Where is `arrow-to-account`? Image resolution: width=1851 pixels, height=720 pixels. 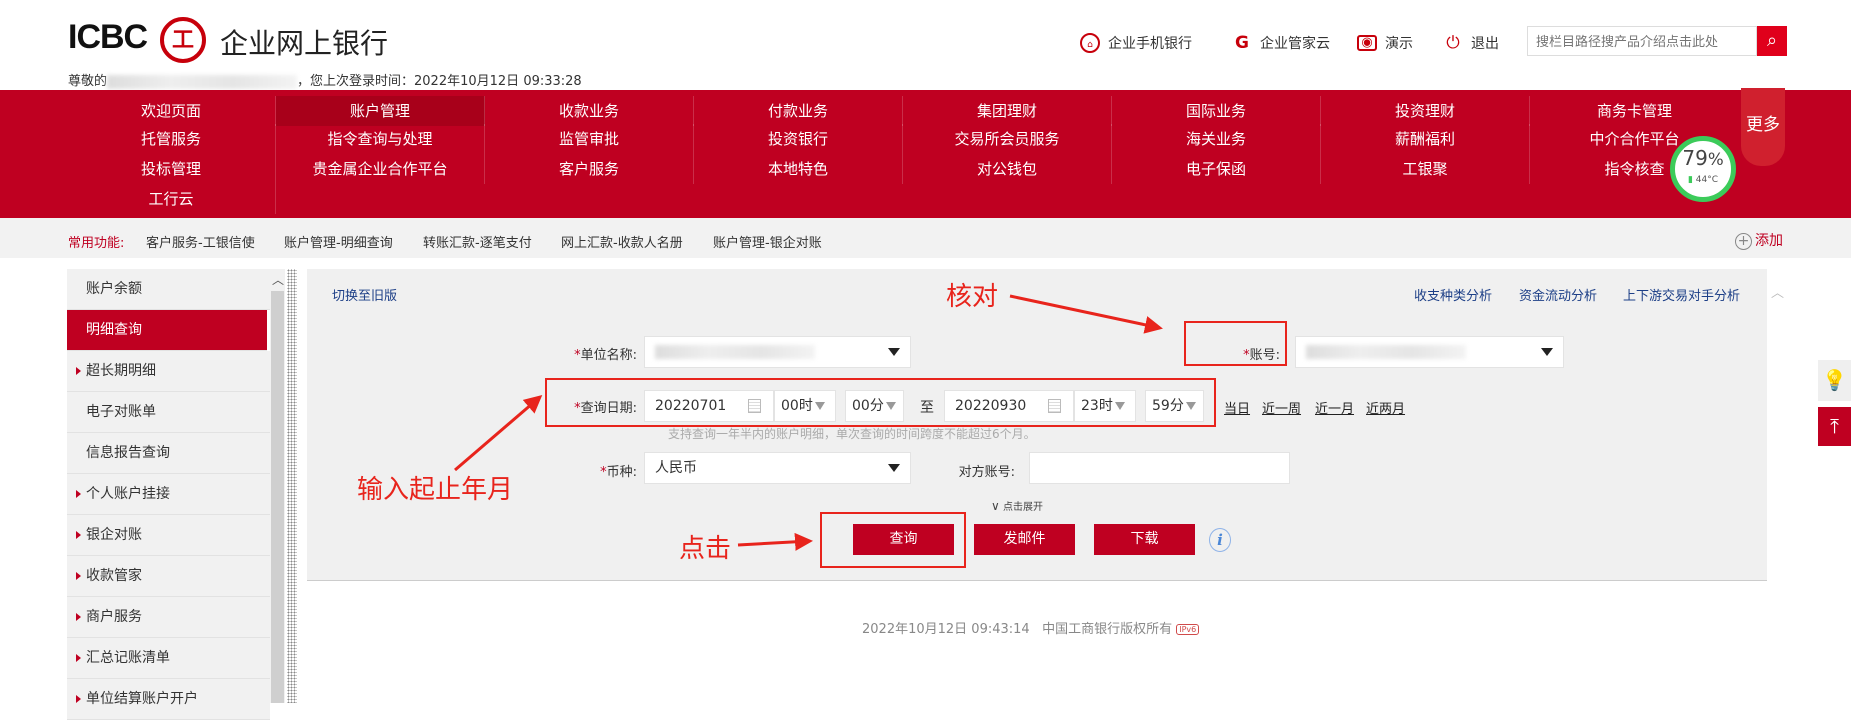 arrow-to-account is located at coordinates (1086, 314).